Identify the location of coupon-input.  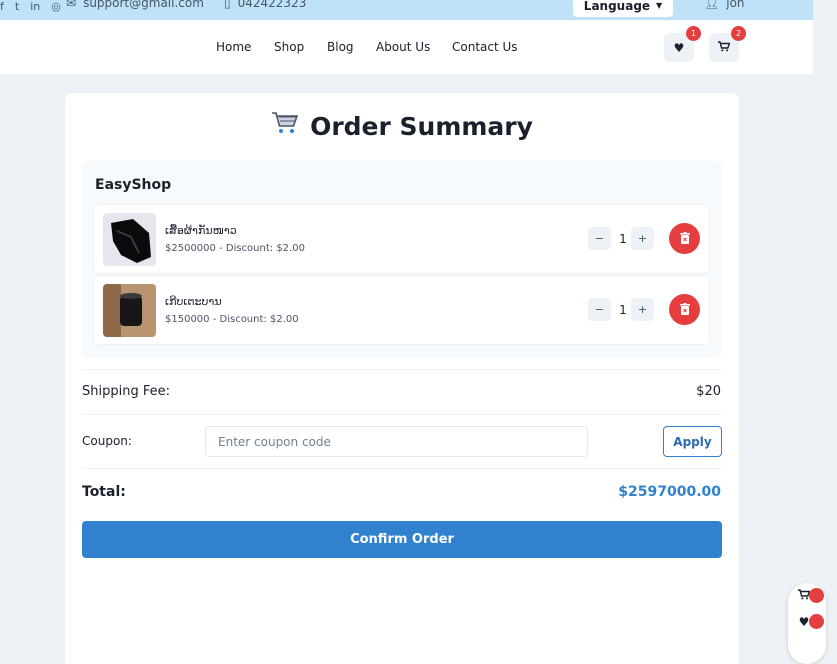
(396, 441).